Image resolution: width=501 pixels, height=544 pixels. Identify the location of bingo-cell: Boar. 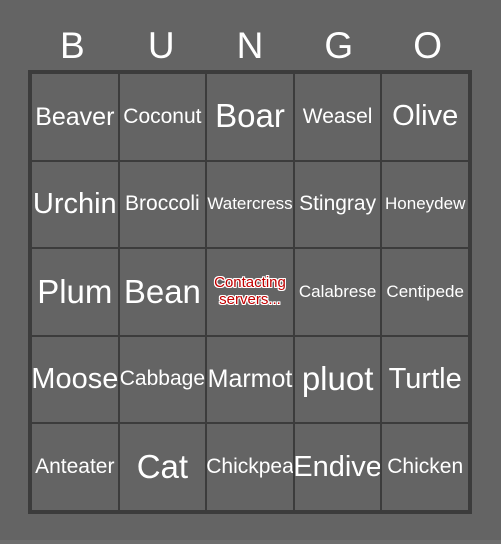
(250, 117).